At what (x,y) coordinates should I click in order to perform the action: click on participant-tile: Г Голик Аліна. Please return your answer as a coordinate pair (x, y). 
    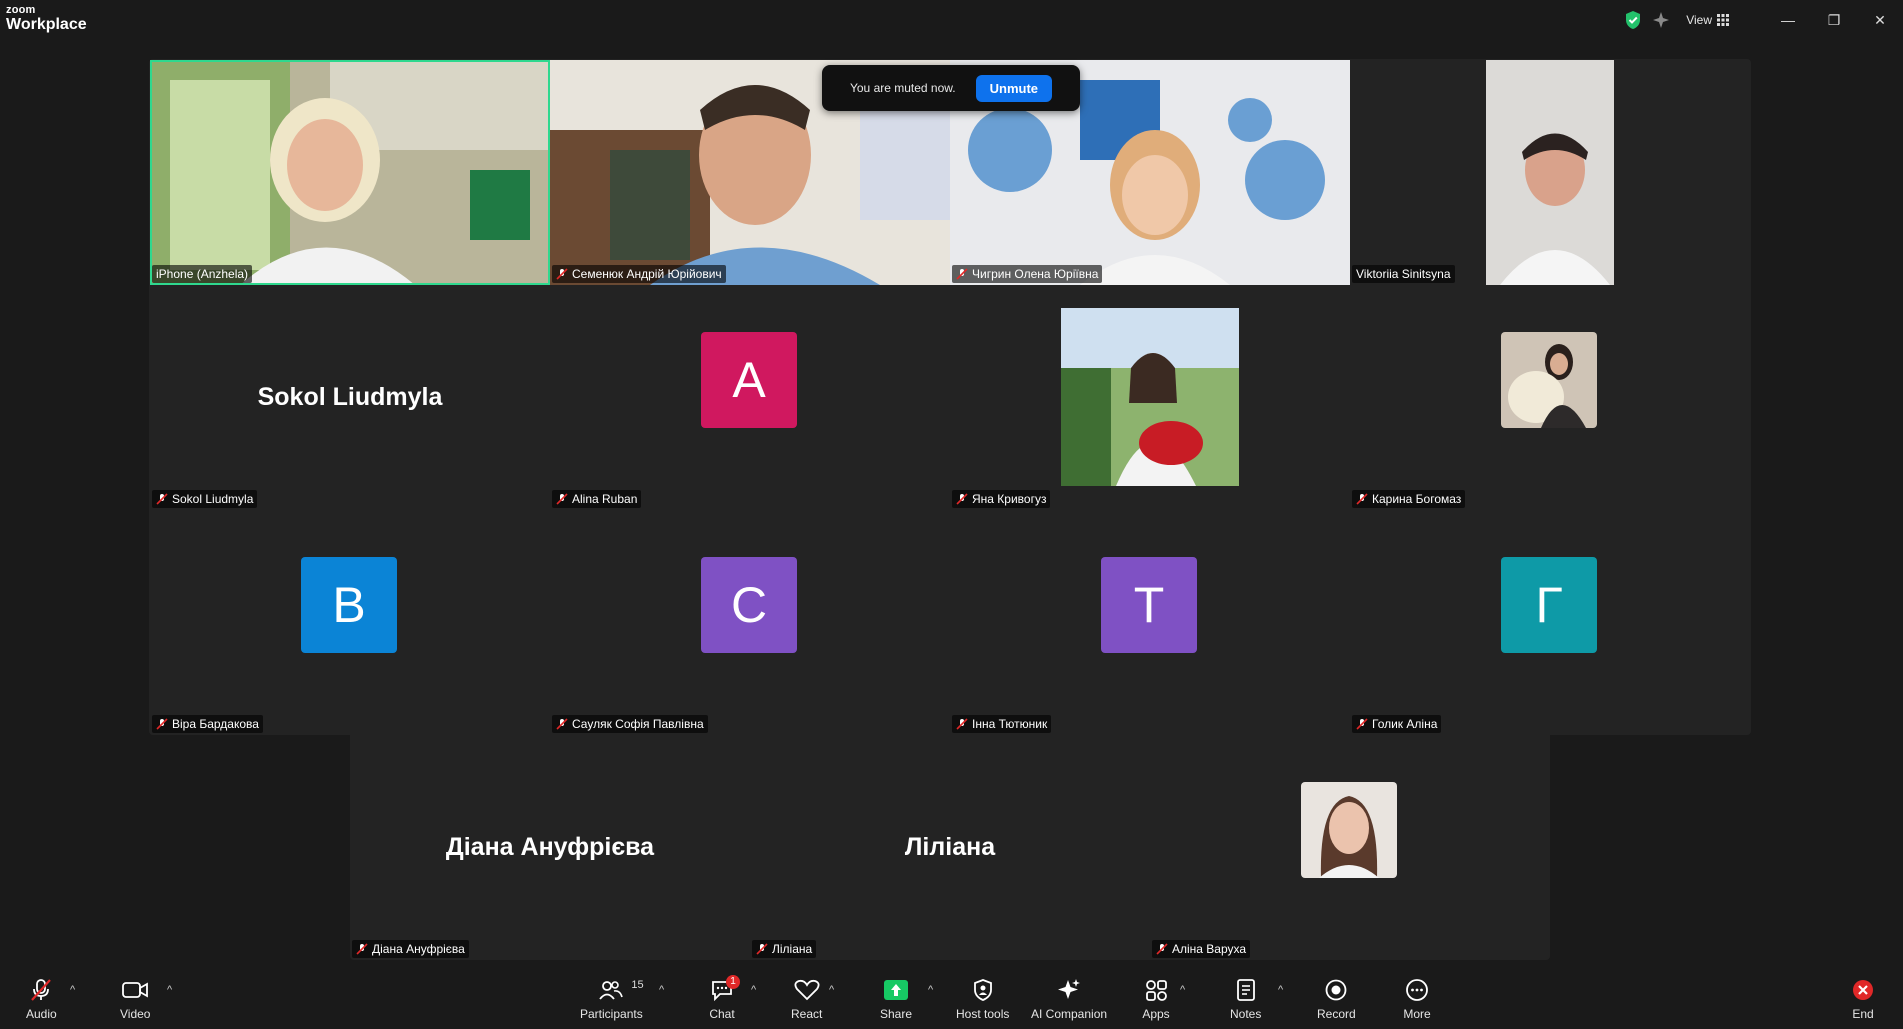
    Looking at the image, I should click on (1550, 622).